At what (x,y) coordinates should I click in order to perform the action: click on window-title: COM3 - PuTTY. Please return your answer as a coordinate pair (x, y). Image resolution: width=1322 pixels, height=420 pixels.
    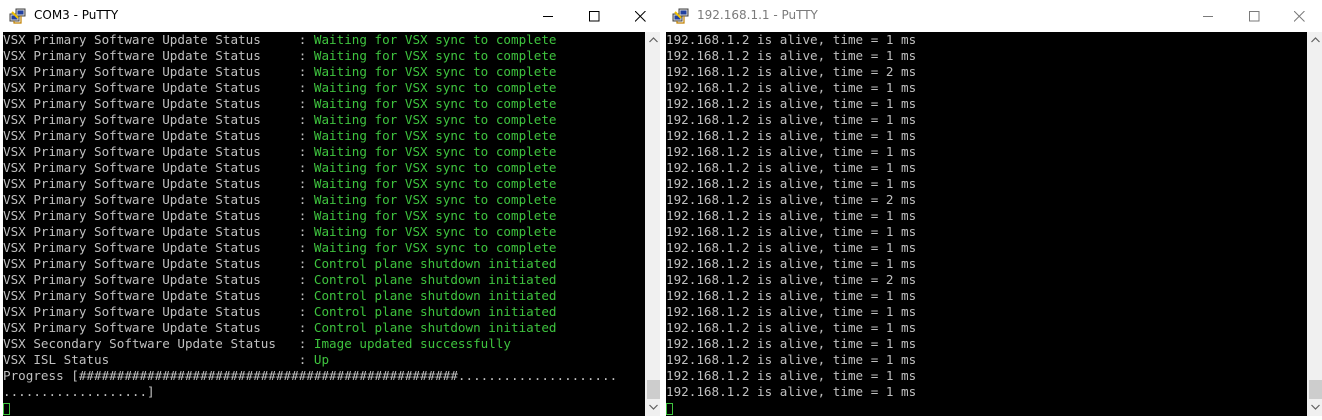
    Looking at the image, I should click on (76, 15).